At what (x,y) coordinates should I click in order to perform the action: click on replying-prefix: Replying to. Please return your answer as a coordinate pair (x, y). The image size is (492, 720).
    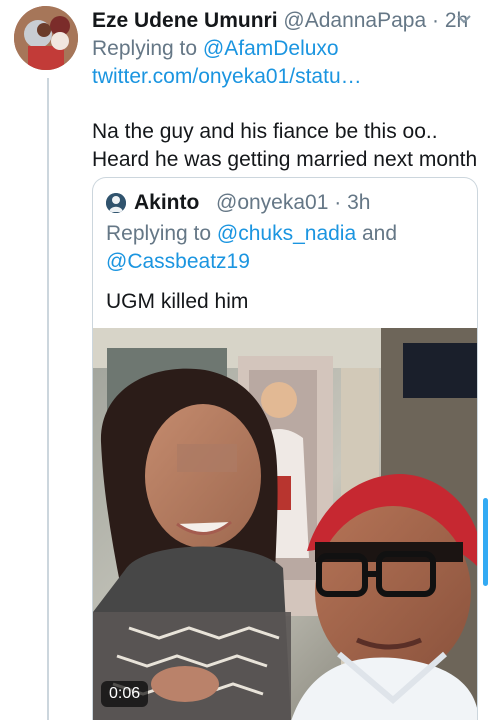
    Looking at the image, I should click on (145, 48).